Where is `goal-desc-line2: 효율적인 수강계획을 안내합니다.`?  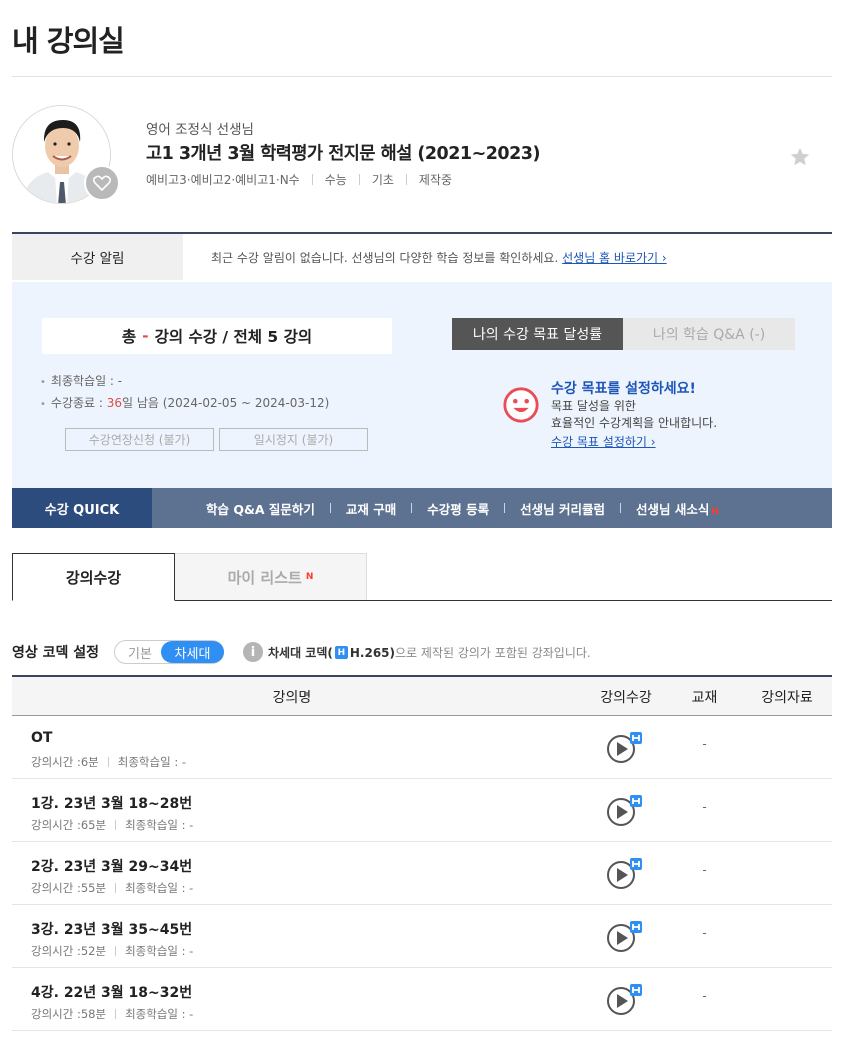
goal-desc-line2: 효율적인 수강계획을 안내합니다. is located at coordinates (634, 423).